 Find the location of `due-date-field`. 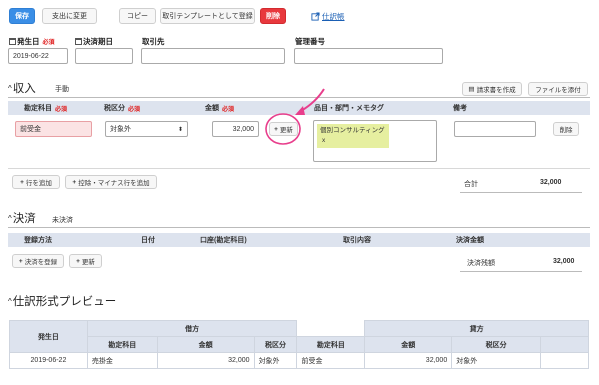

due-date-field is located at coordinates (104, 56).